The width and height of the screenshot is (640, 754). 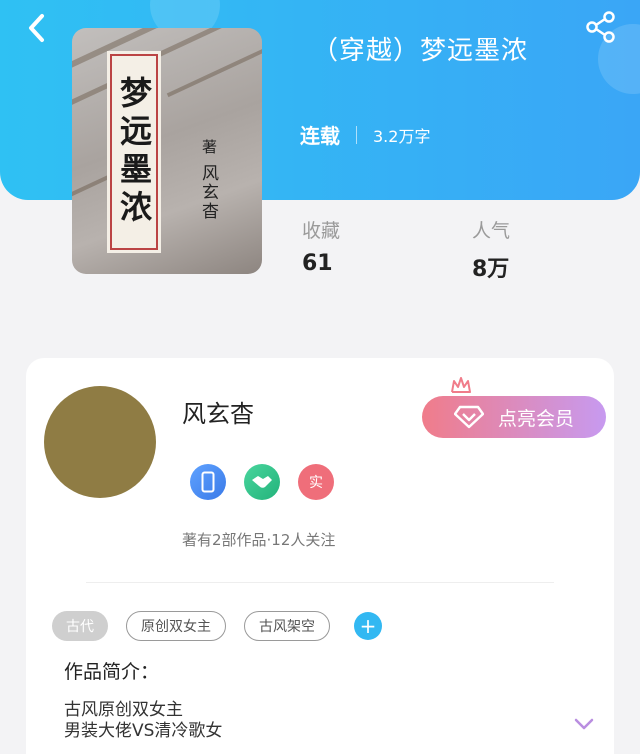 What do you see at coordinates (491, 269) in the screenshot?
I see `stat-value: 8万` at bounding box center [491, 269].